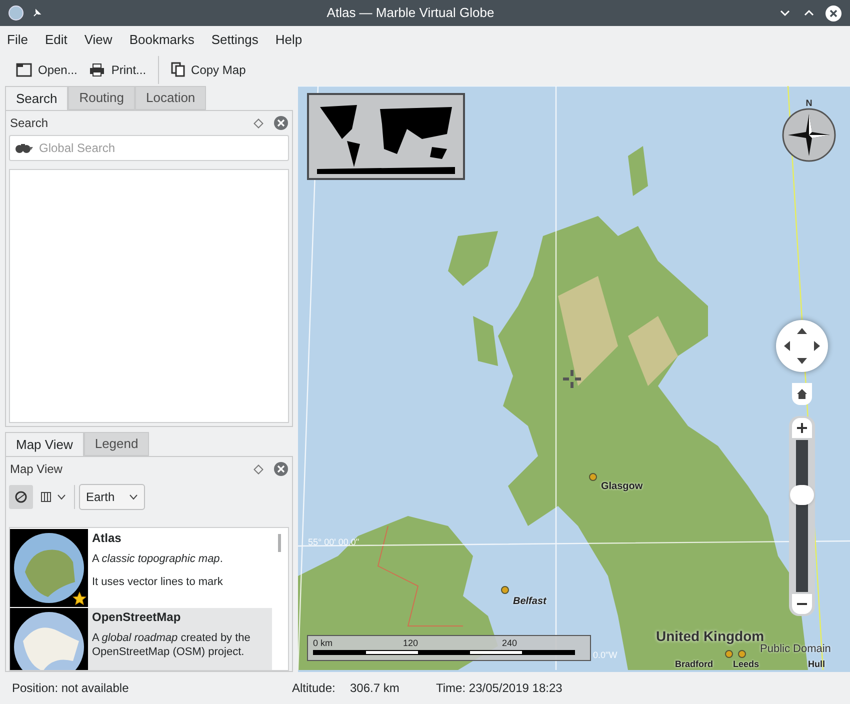 The height and width of the screenshot is (704, 850). Describe the element at coordinates (802, 346) in the screenshot. I see `pan-control` at that location.